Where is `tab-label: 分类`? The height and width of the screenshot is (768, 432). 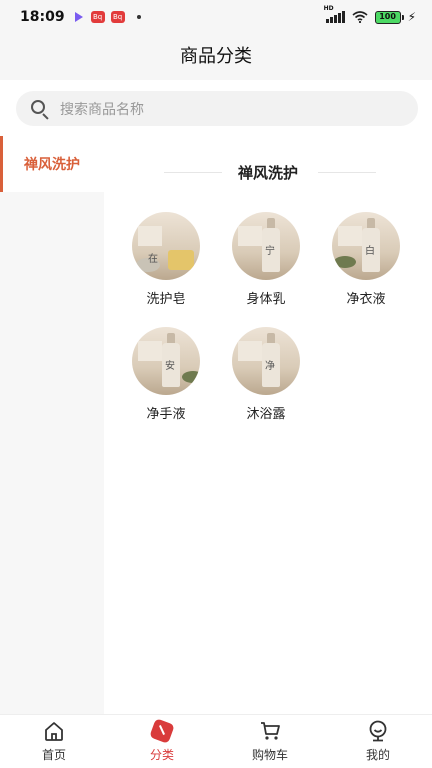
tab-label: 分类 is located at coordinates (161, 755).